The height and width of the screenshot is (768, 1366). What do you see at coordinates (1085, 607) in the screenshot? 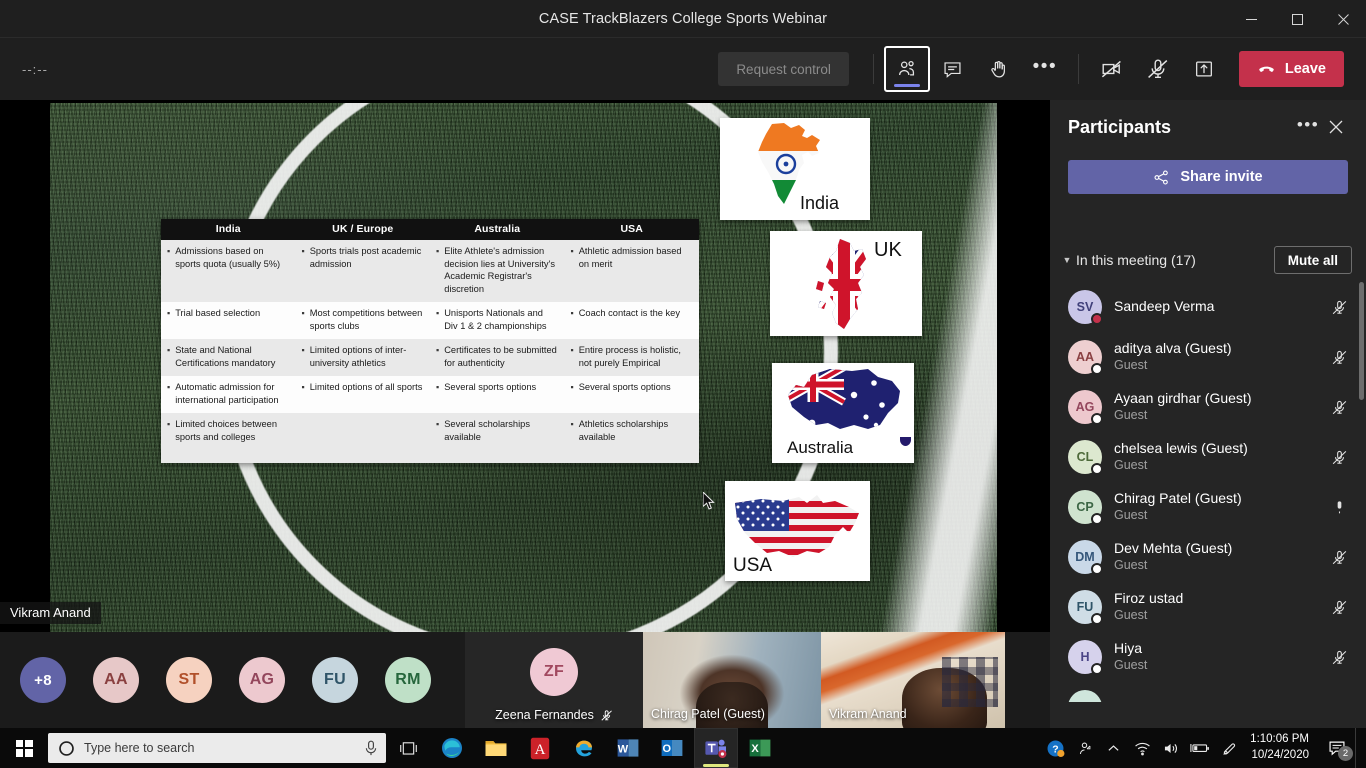
I see `avatar: FU` at bounding box center [1085, 607].